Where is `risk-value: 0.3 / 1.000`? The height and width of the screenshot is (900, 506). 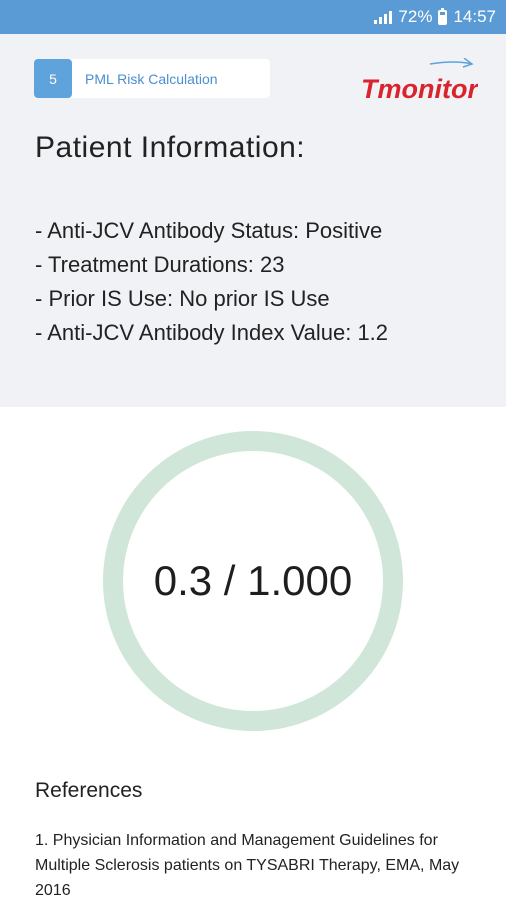
risk-value: 0.3 / 1.000 is located at coordinates (253, 580).